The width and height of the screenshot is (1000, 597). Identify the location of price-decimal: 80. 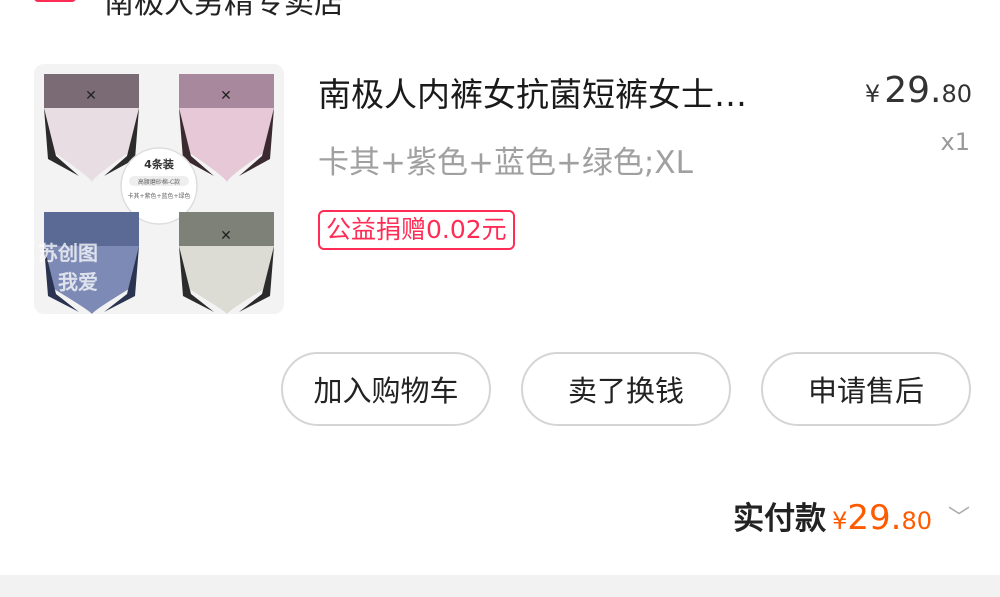
(956, 94).